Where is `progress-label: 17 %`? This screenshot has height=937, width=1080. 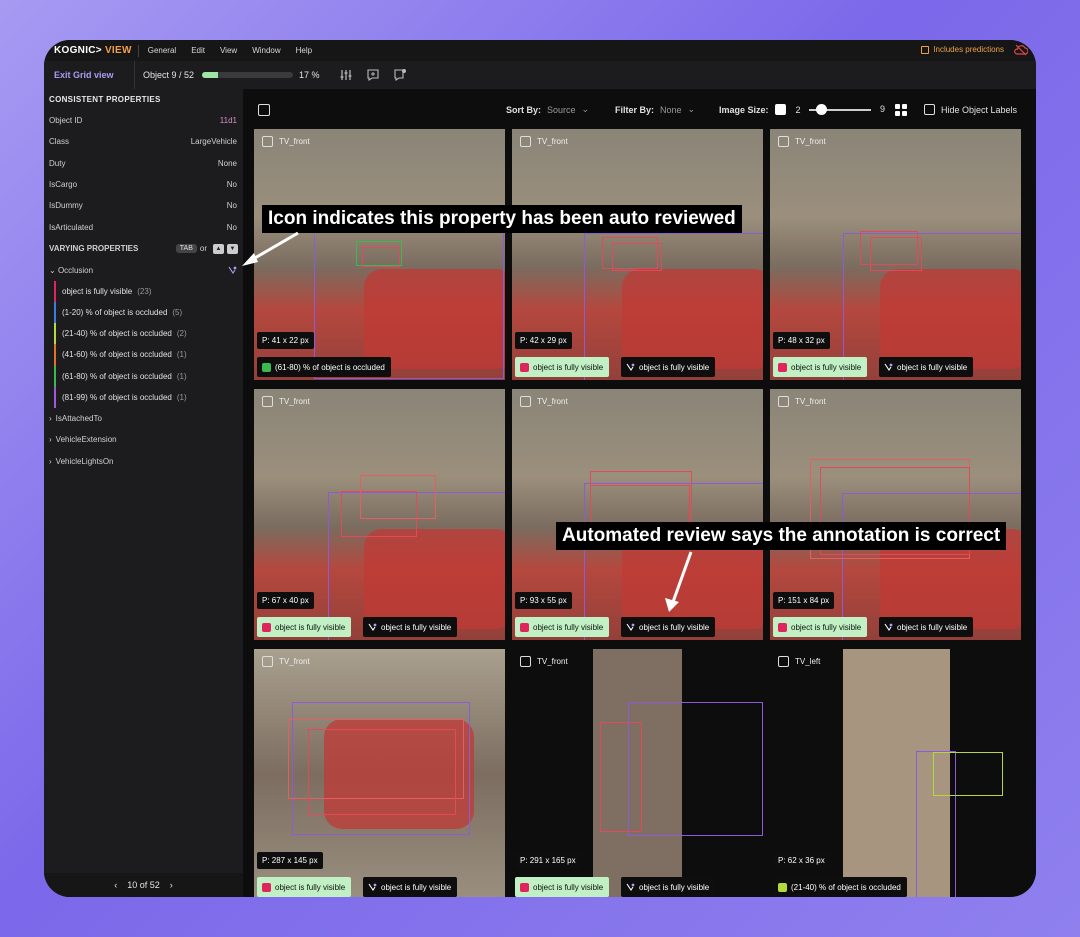 progress-label: 17 % is located at coordinates (309, 75).